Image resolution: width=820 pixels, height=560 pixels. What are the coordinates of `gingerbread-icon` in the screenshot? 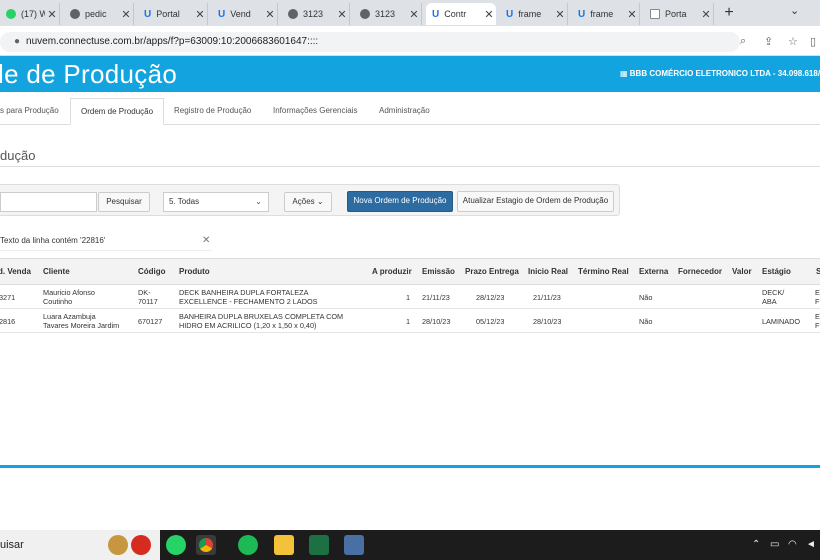 It's located at (118, 545).